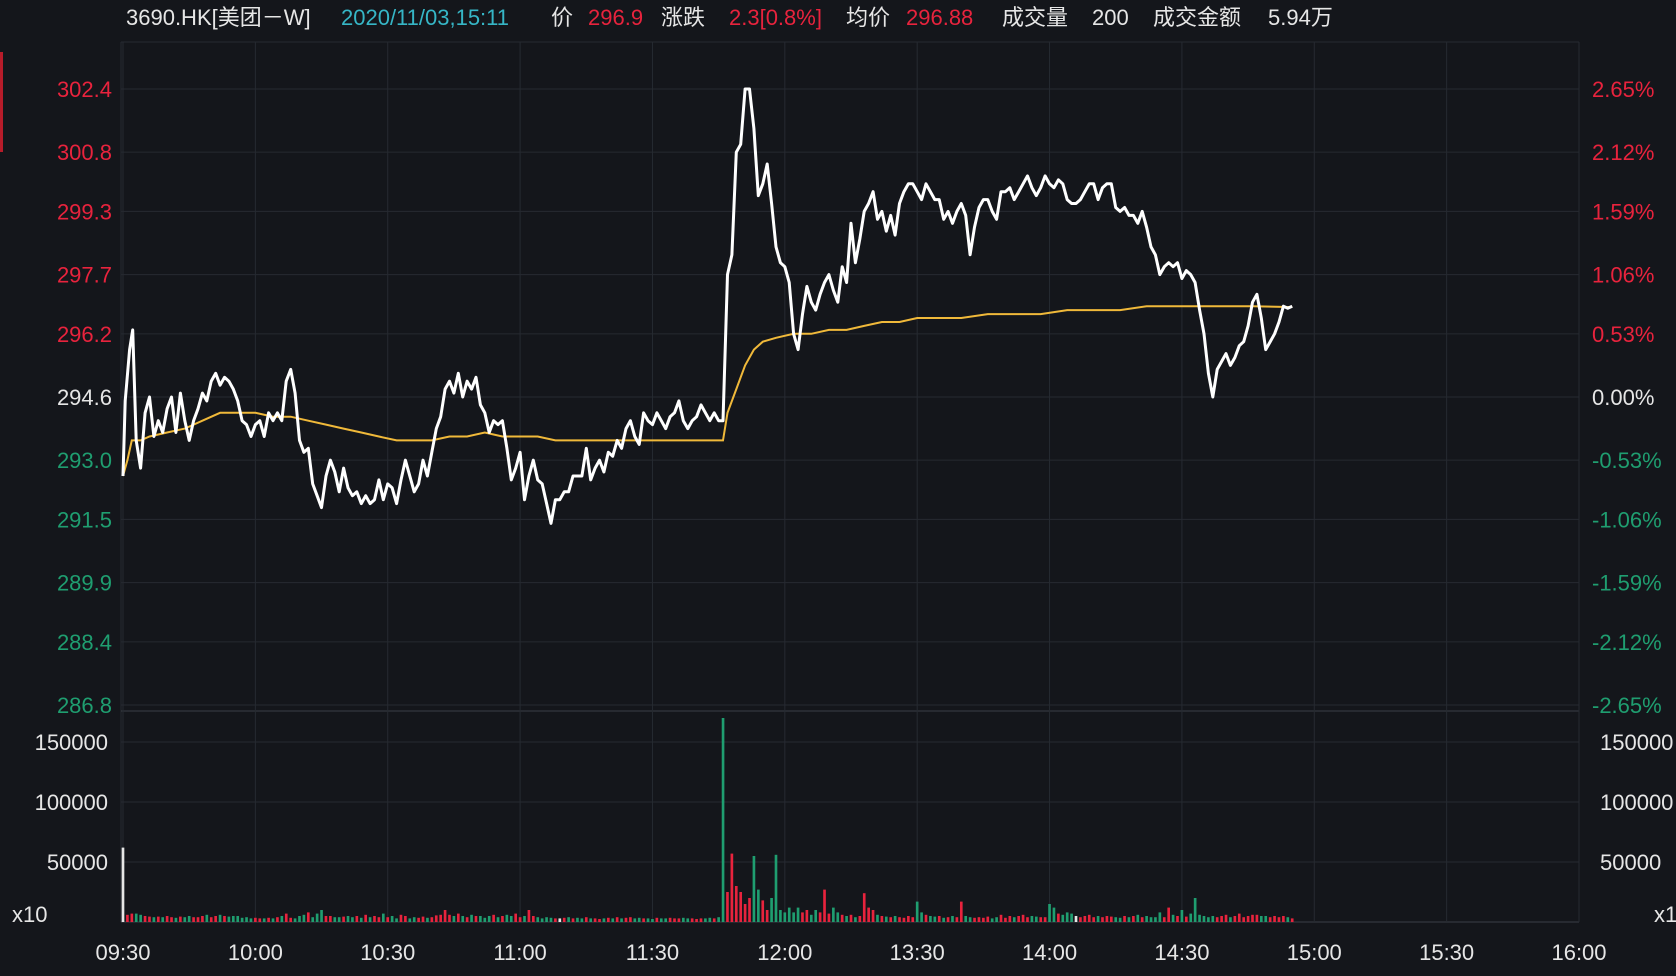 This screenshot has width=1676, height=976. What do you see at coordinates (84, 705) in the screenshot?
I see `price-tick-label: 286.8` at bounding box center [84, 705].